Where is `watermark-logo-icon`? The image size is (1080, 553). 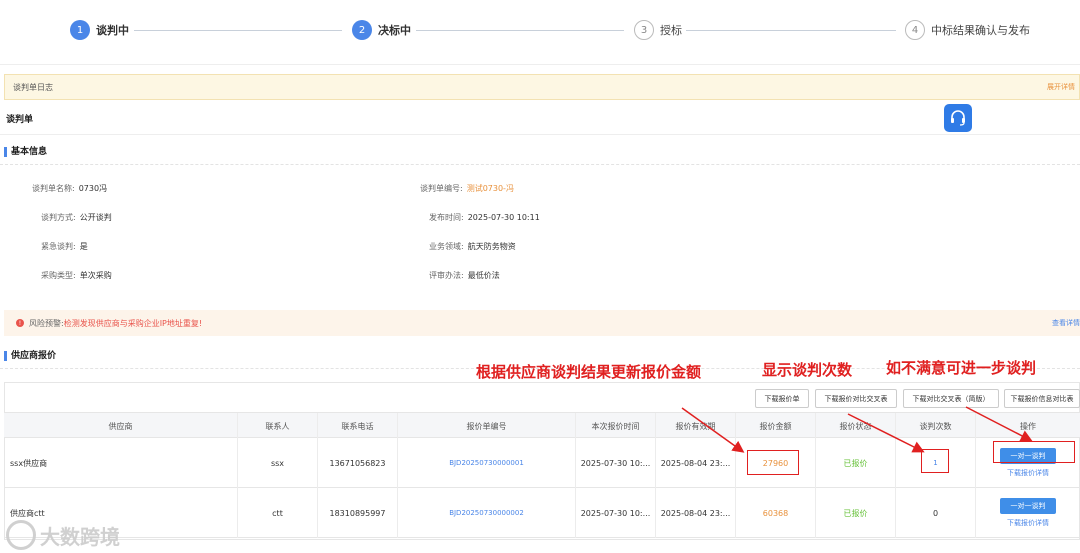
watermark-logo-icon is located at coordinates (21, 535).